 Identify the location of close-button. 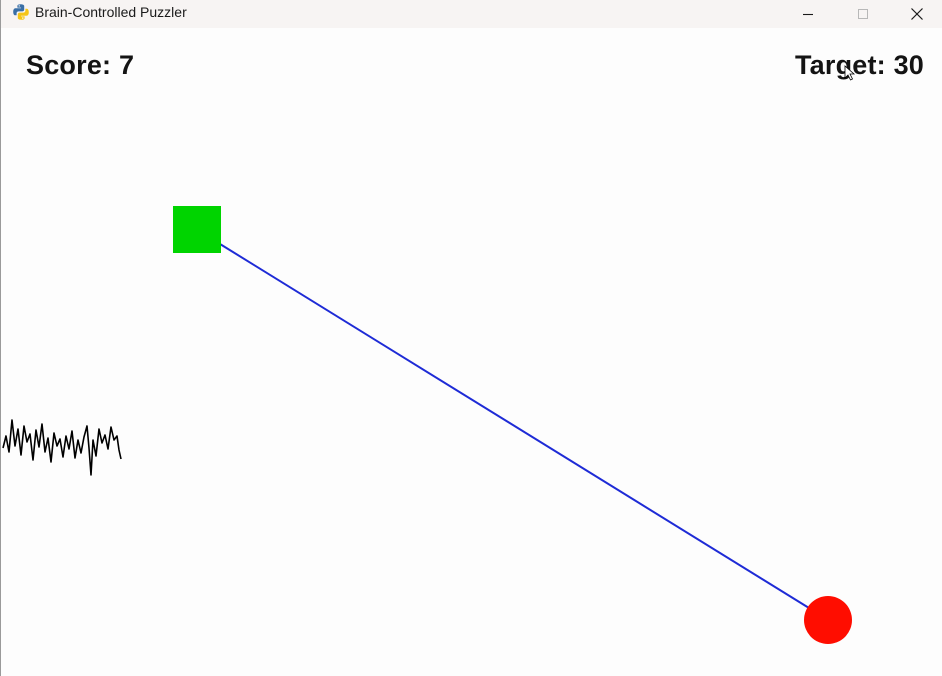
(916, 14).